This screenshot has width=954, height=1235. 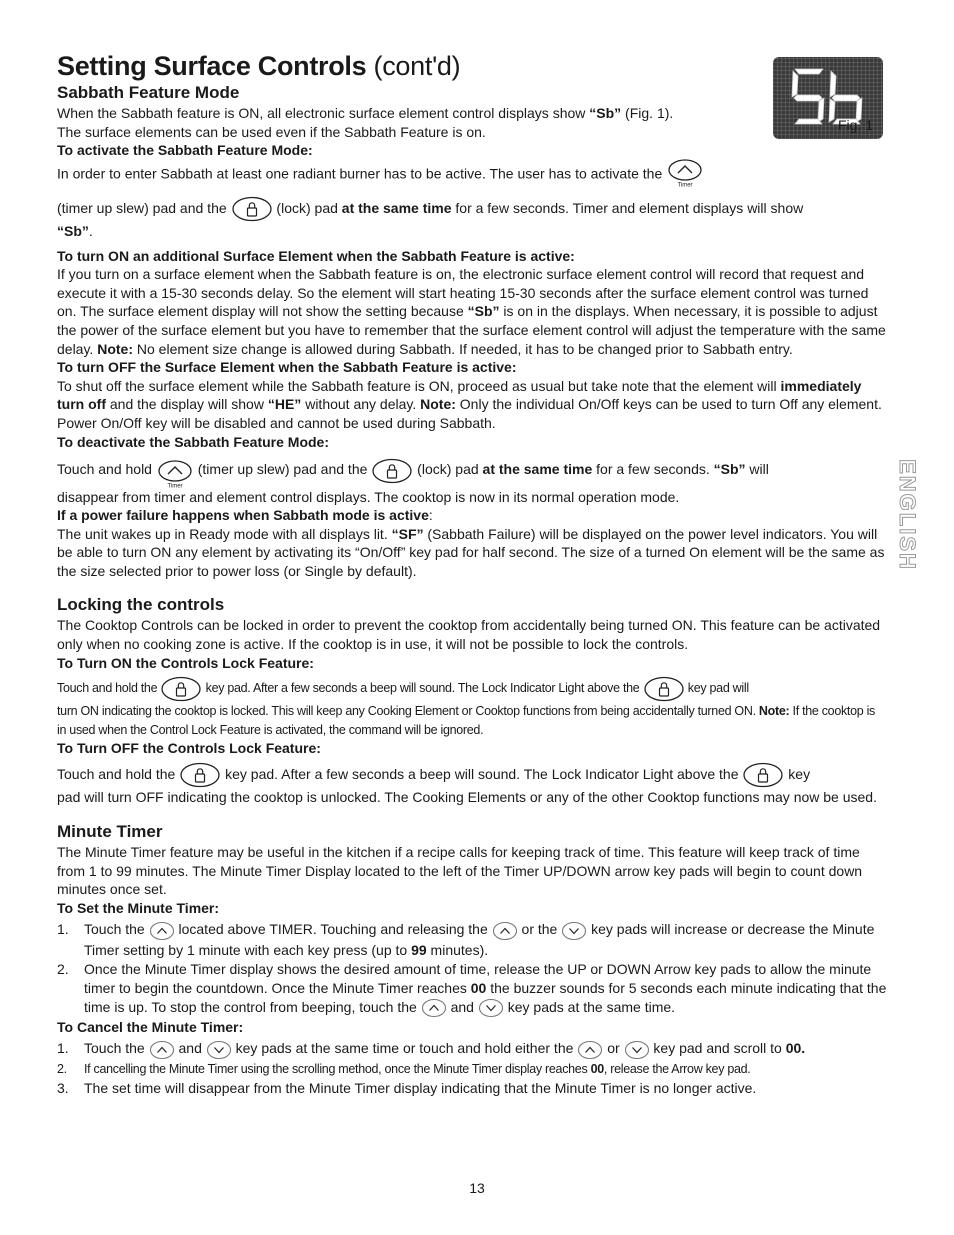 I want to click on cancel-timer-heading: To Cancel the Minute Timer:, so click(x=150, y=1026).